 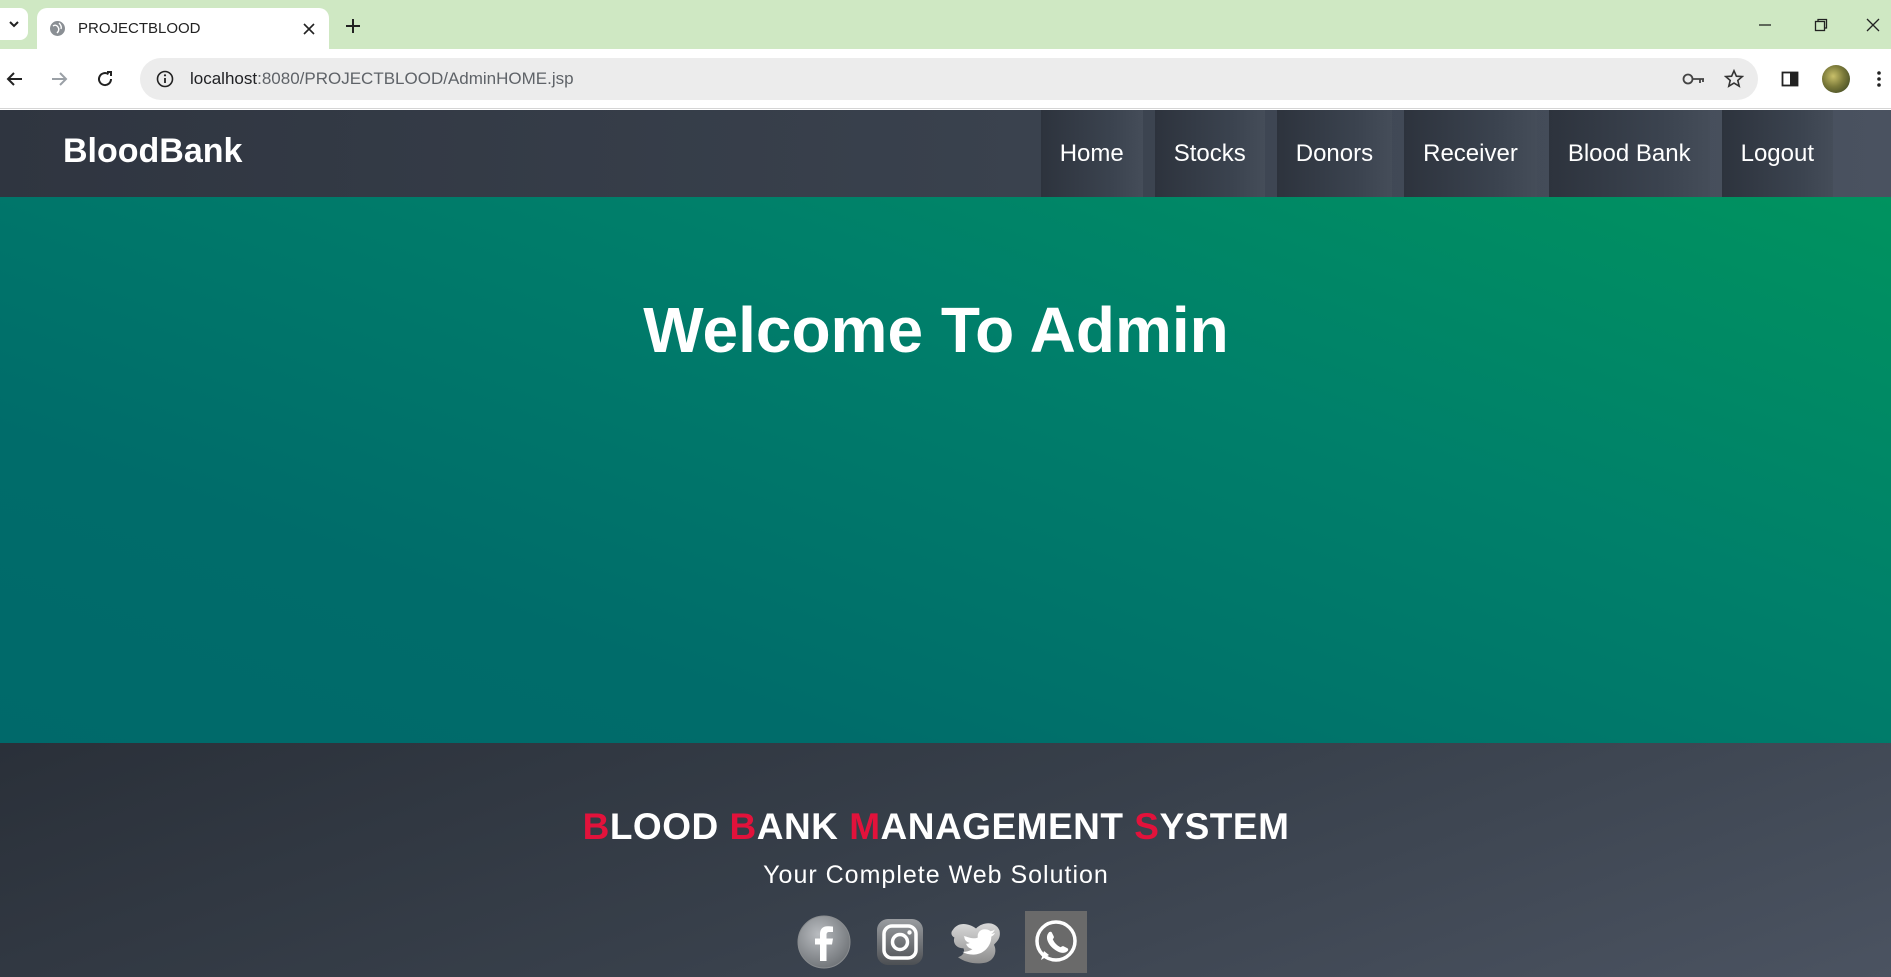 I want to click on footer-title-initial: M, so click(x=865, y=826).